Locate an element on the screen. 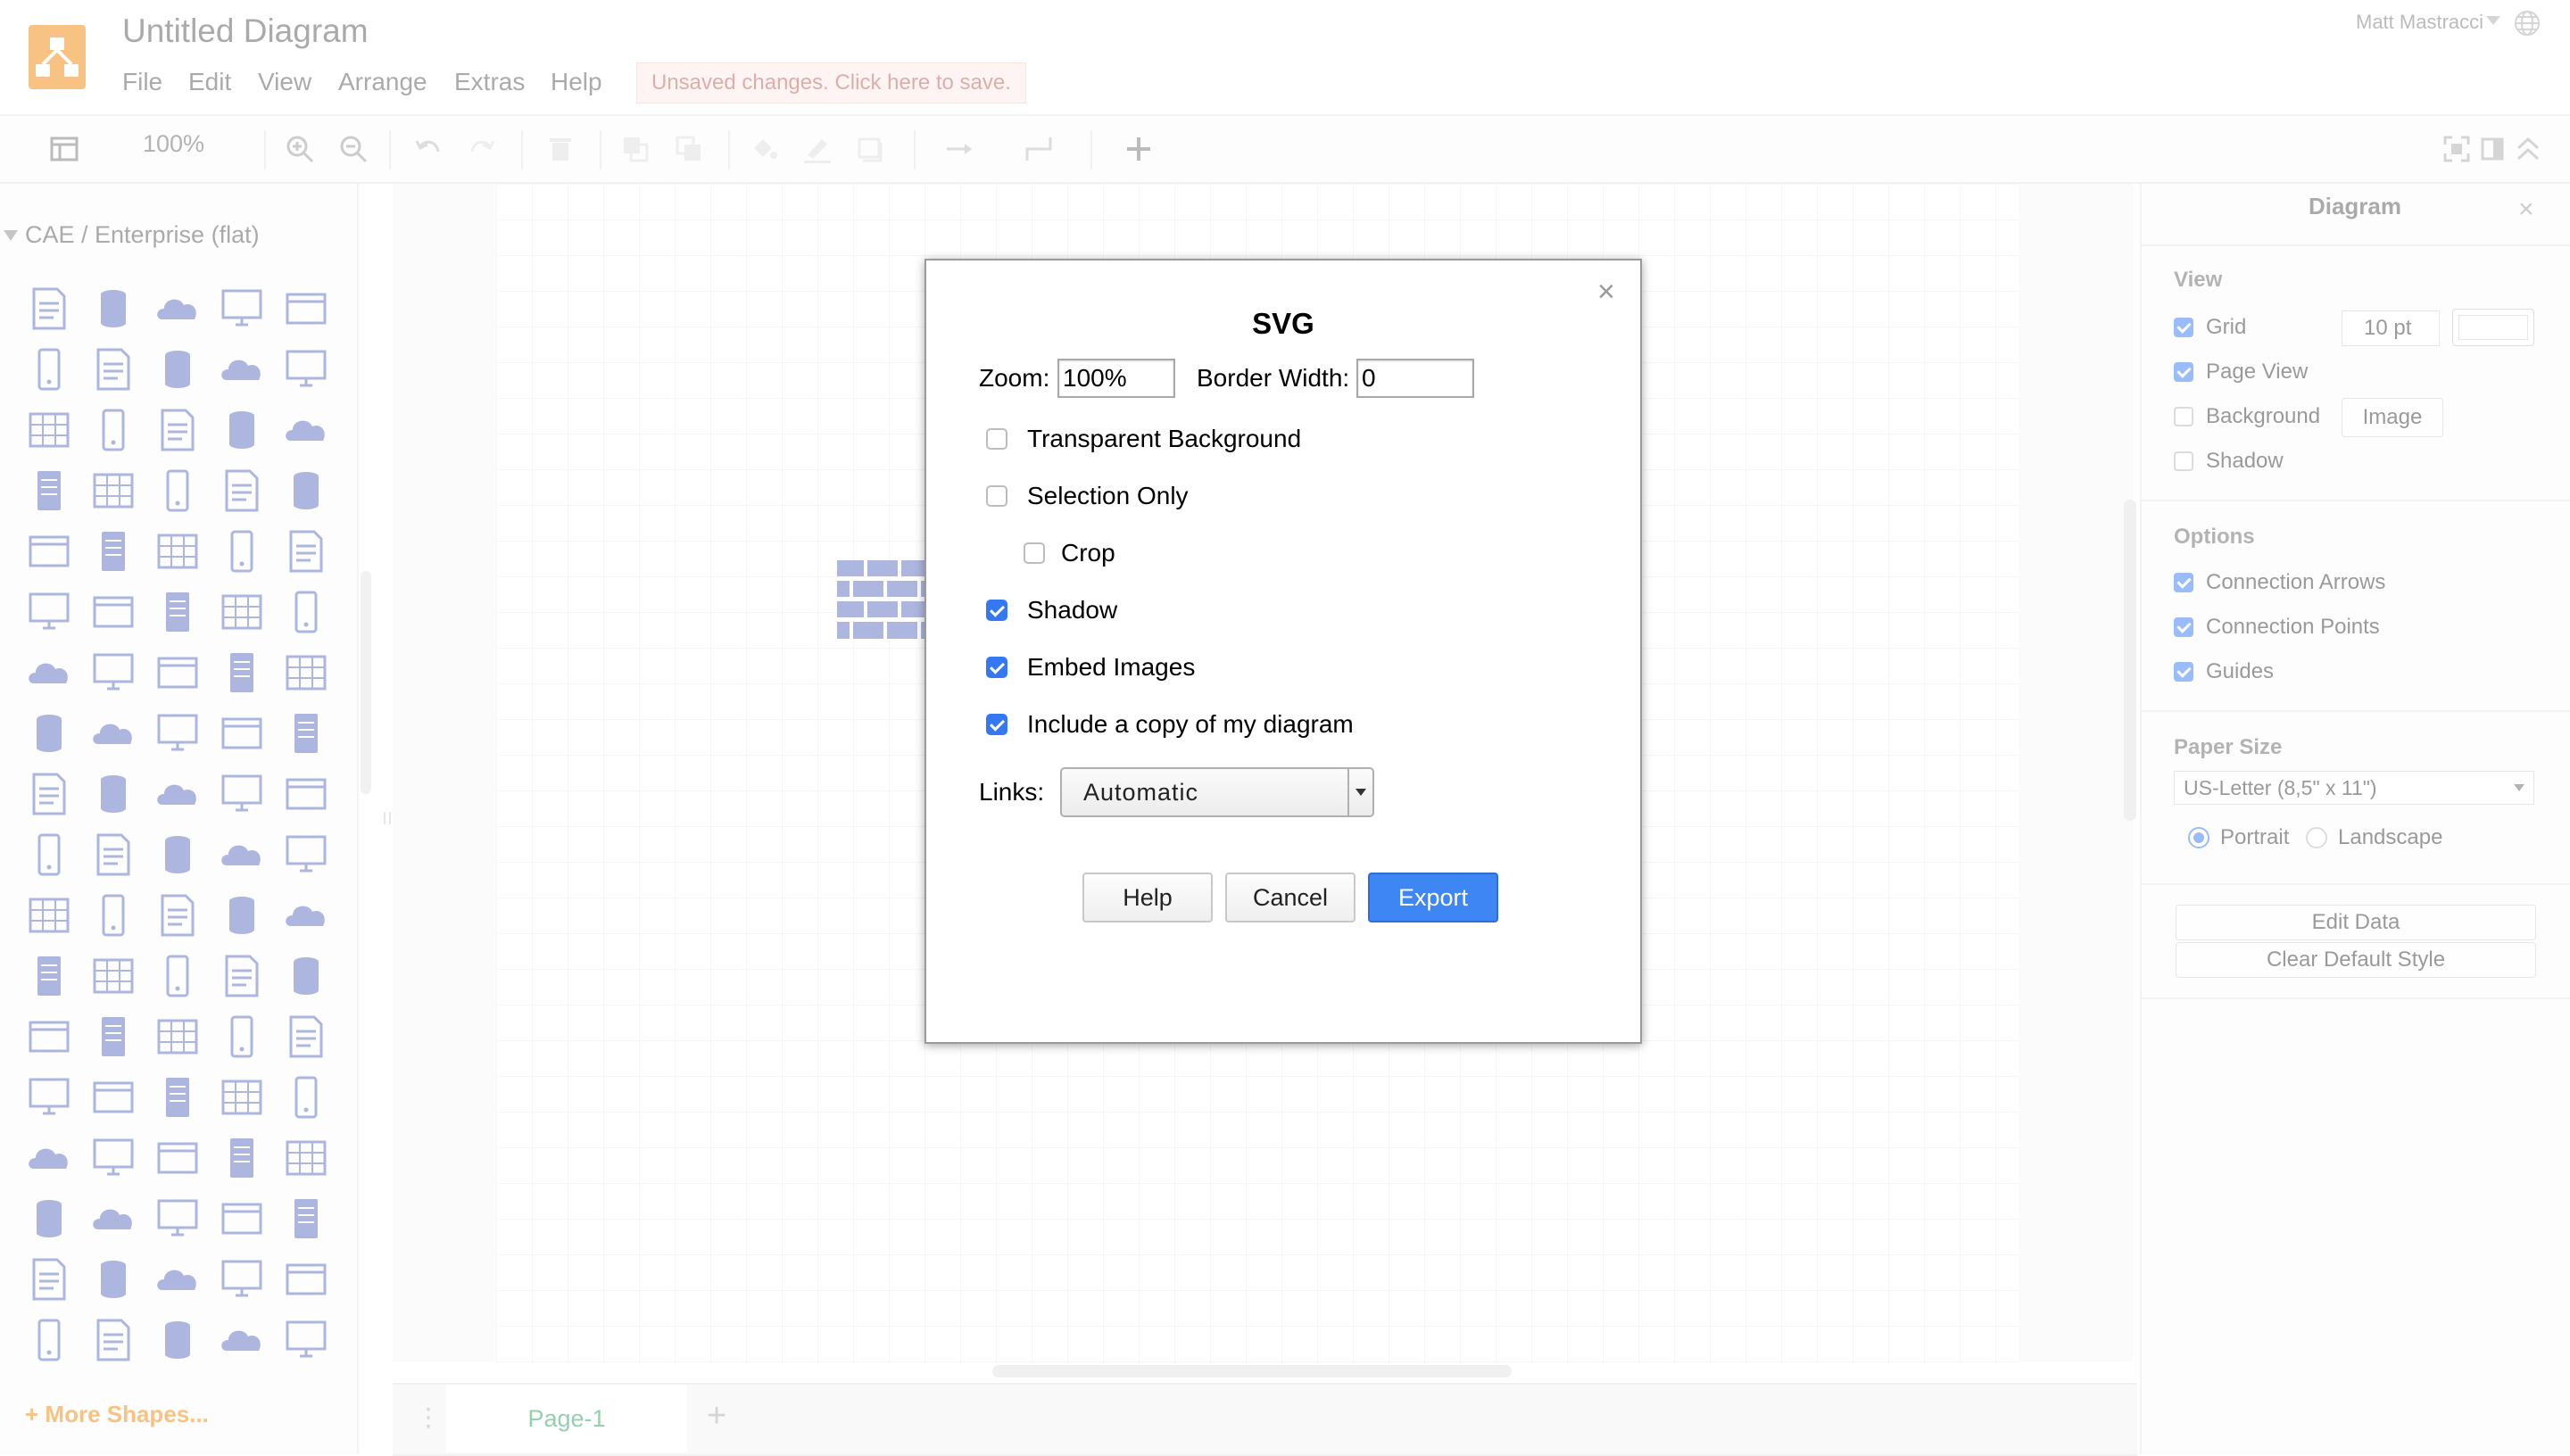 This screenshot has height=1456, width=2570. selection-only-checkbox is located at coordinates (996, 496).